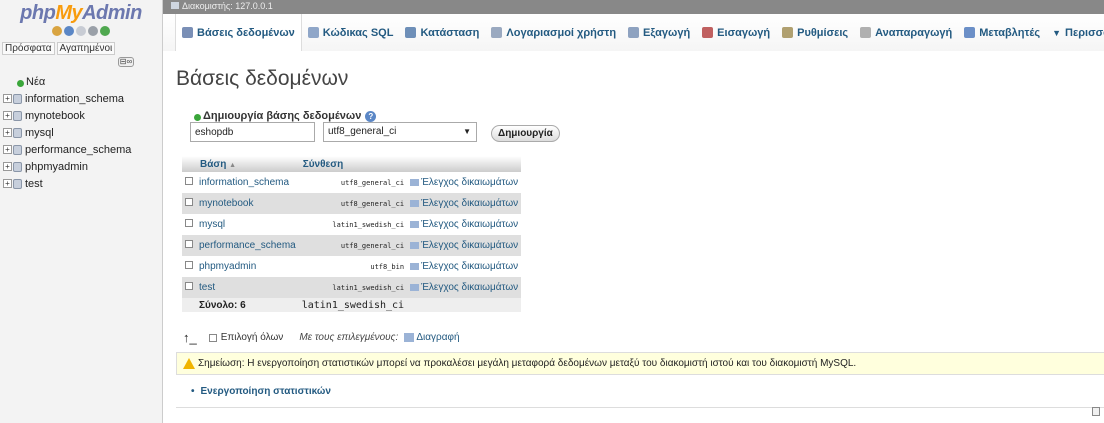 This screenshot has width=1104, height=423. I want to click on tab-label: Μεταβλητές, so click(1010, 32).